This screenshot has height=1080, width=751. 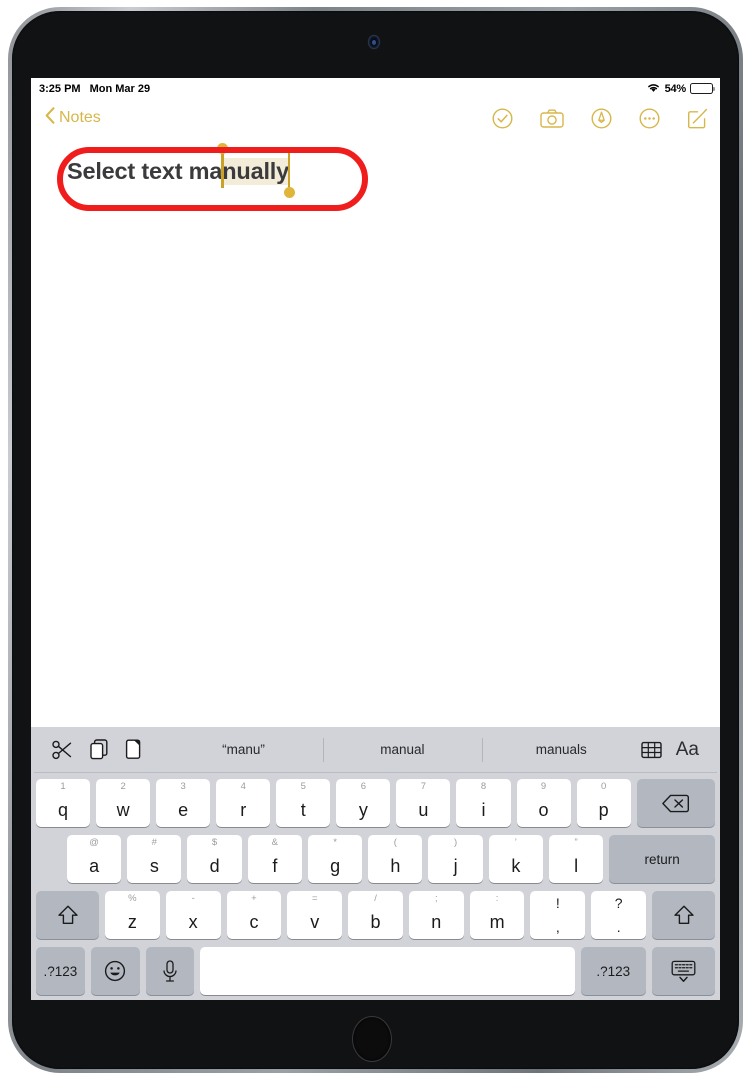 I want to click on note-toolbar, so click(x=600, y=118).